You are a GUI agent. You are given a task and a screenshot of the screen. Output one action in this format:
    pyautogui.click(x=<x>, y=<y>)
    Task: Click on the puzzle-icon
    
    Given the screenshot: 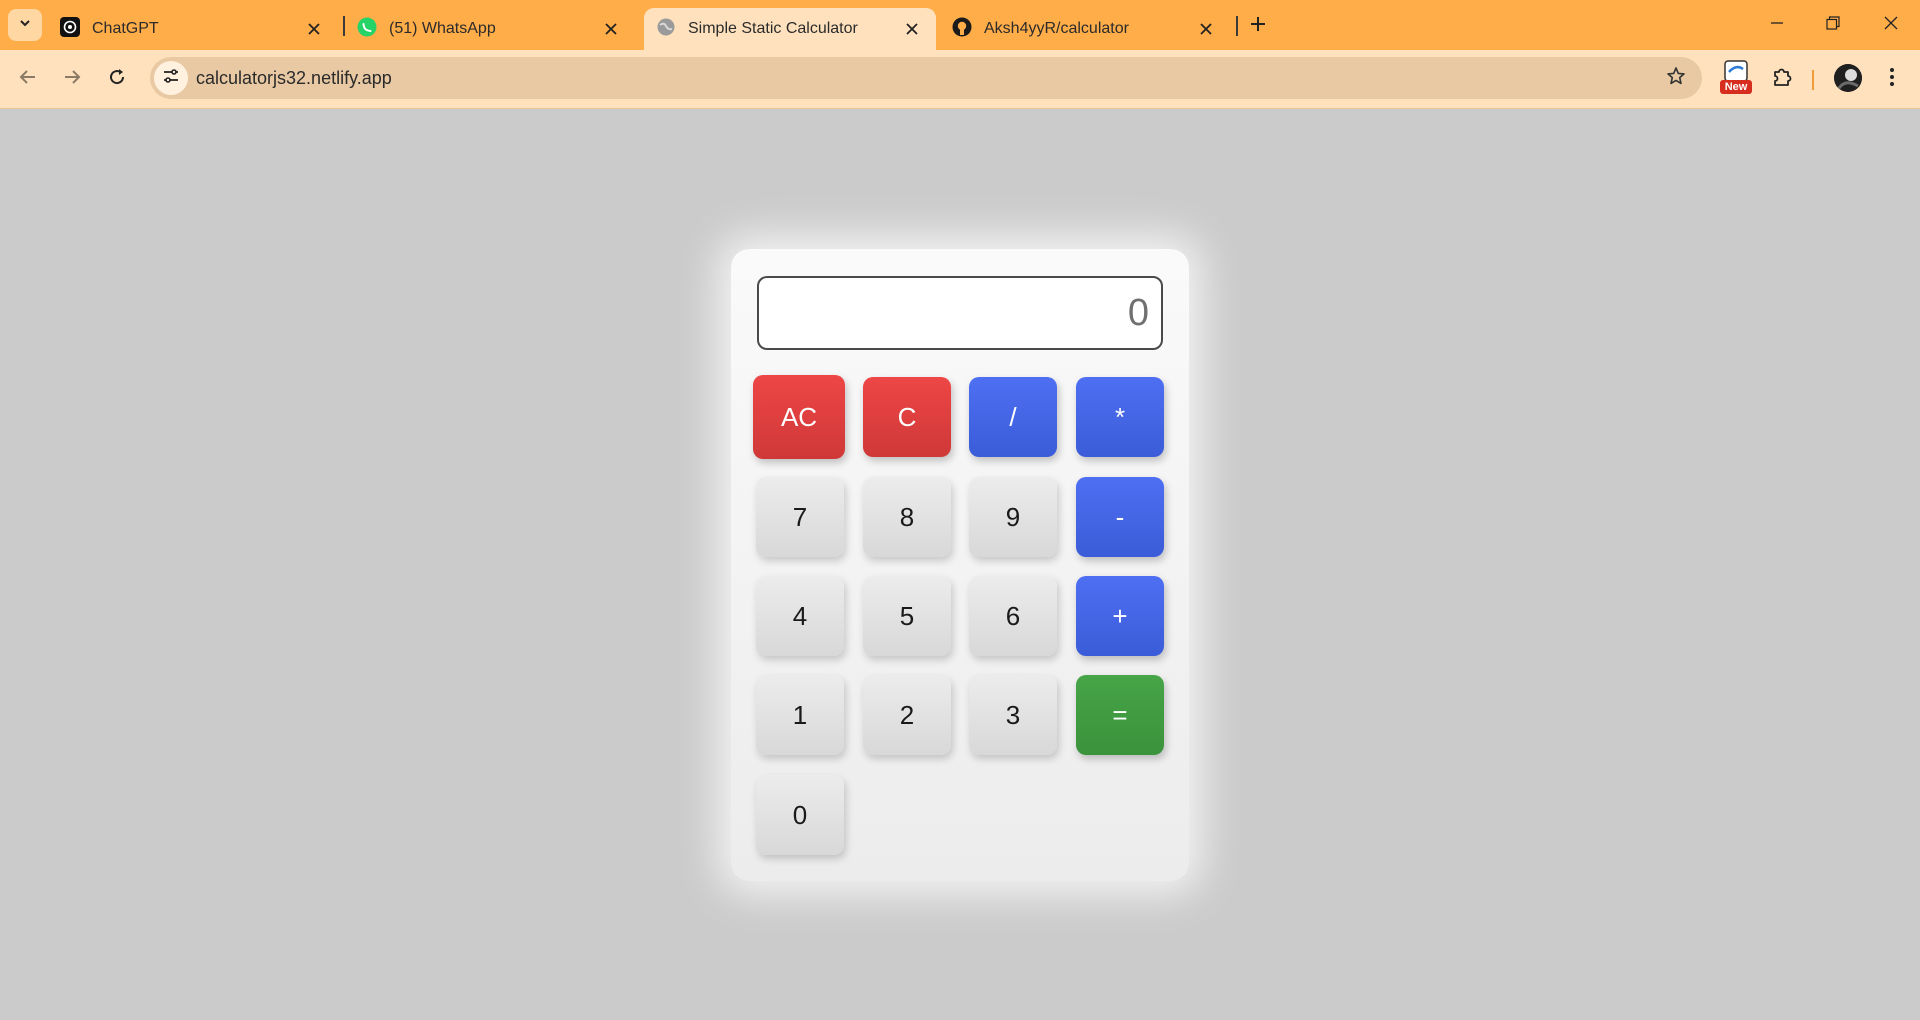 What is the action you would take?
    pyautogui.click(x=1782, y=79)
    